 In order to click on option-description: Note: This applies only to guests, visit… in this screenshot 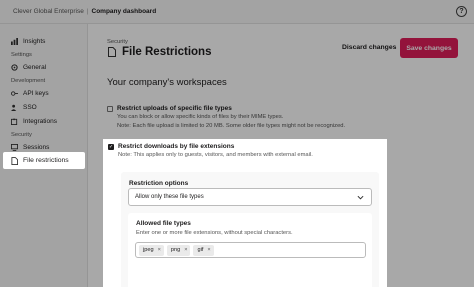, I will do `click(215, 155)`.